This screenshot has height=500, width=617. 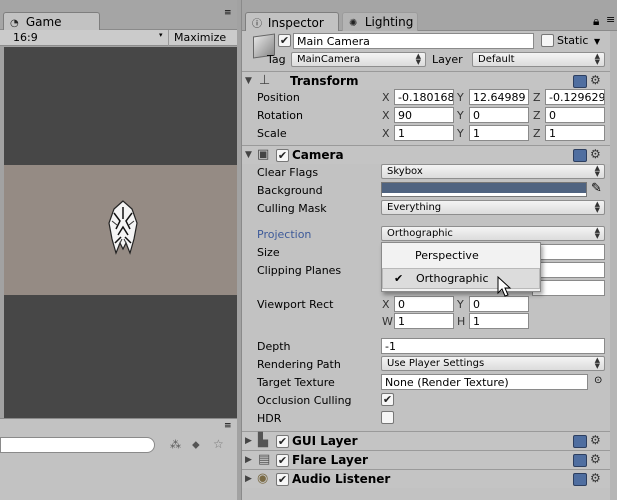 What do you see at coordinates (274, 346) in the screenshot?
I see `depth-label: Depth` at bounding box center [274, 346].